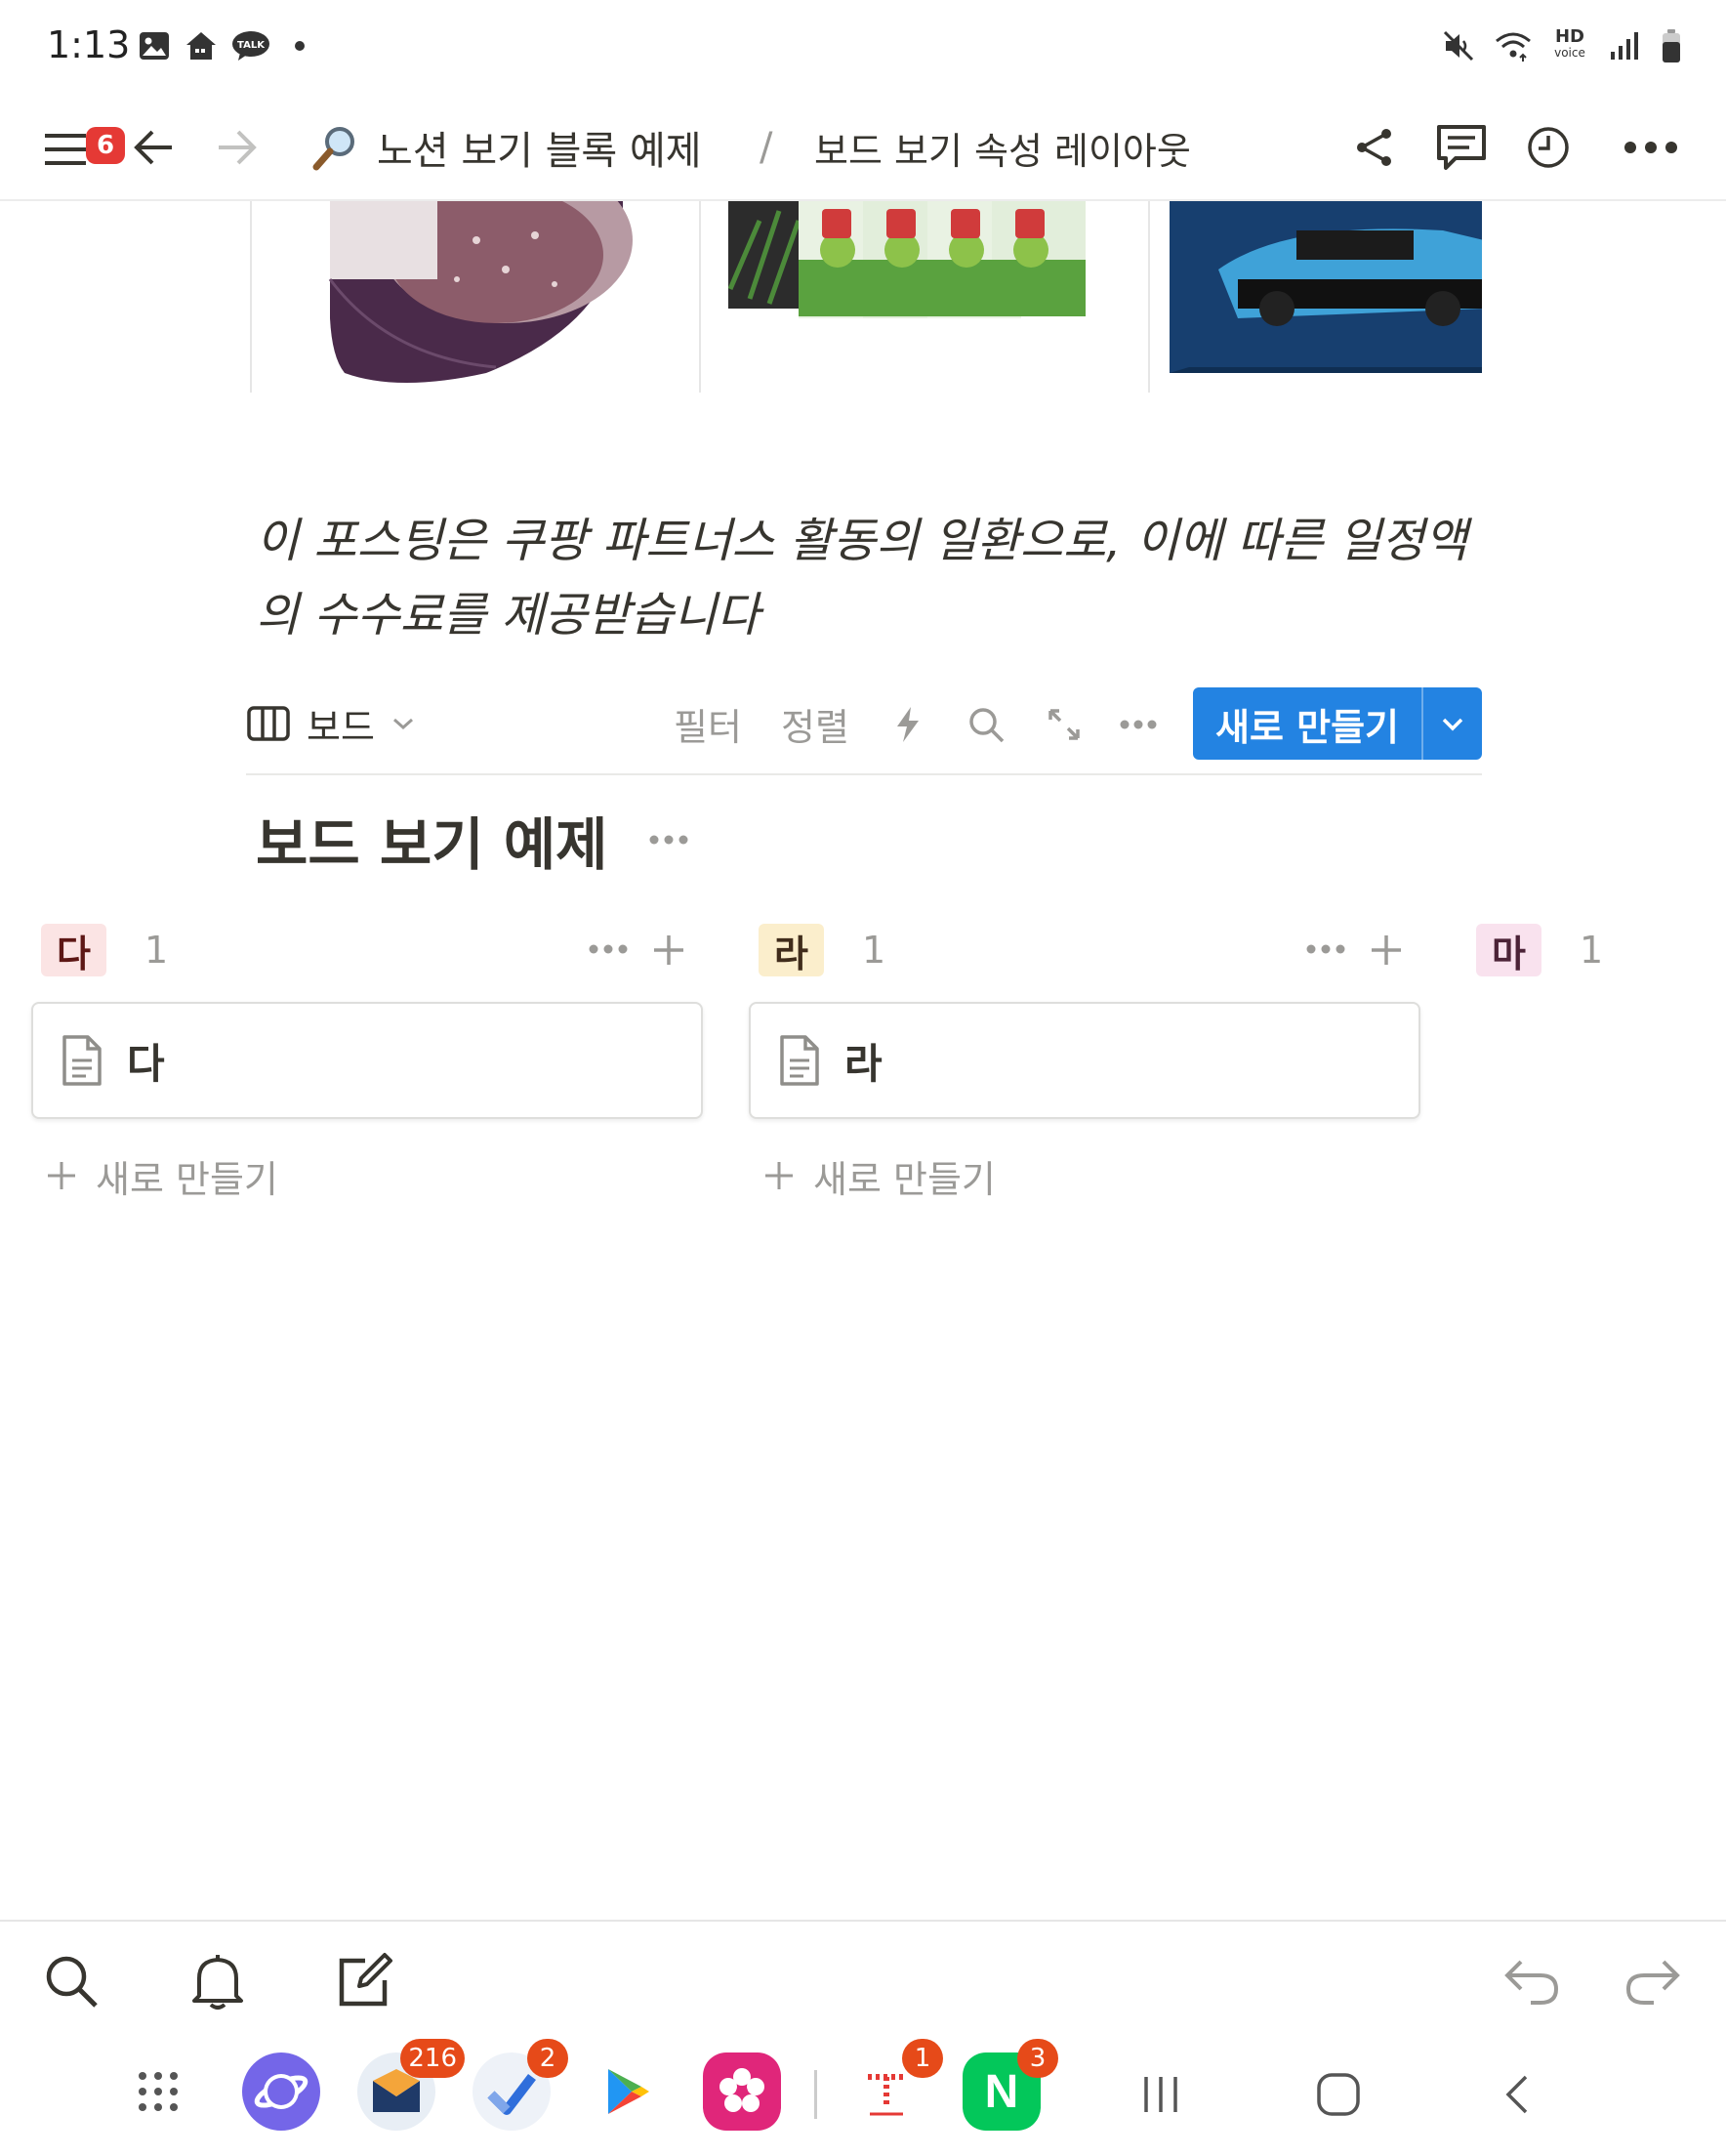 The height and width of the screenshot is (2156, 1726). I want to click on recent-apps-icon, so click(1161, 2094).